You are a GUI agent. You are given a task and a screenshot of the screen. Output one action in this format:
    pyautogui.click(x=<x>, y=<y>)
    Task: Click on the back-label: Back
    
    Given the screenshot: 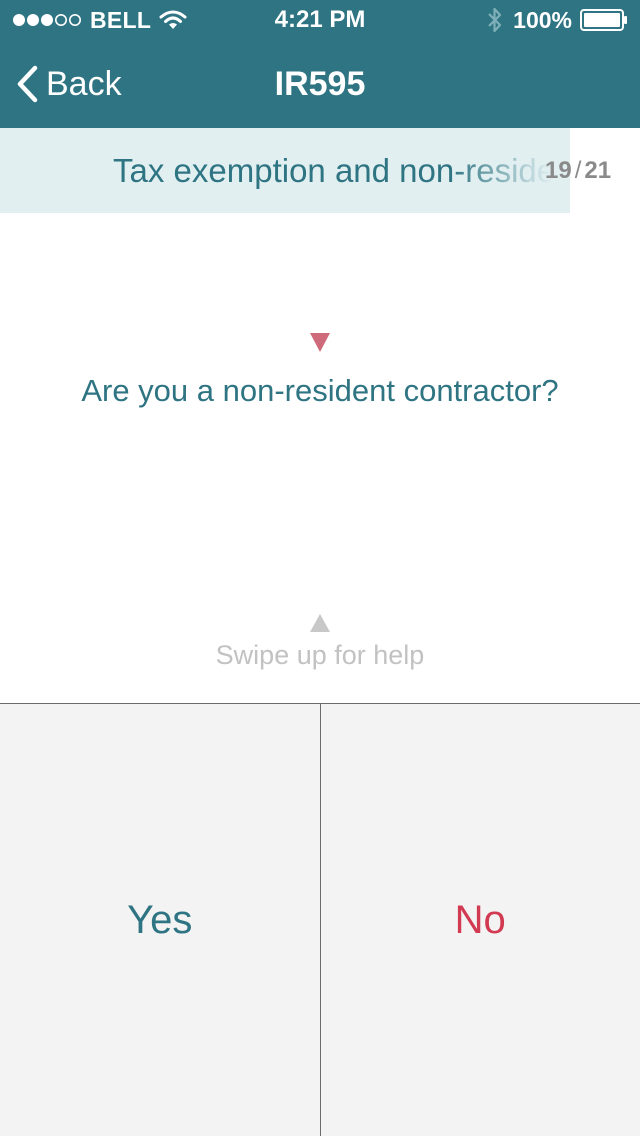 What is the action you would take?
    pyautogui.click(x=84, y=83)
    